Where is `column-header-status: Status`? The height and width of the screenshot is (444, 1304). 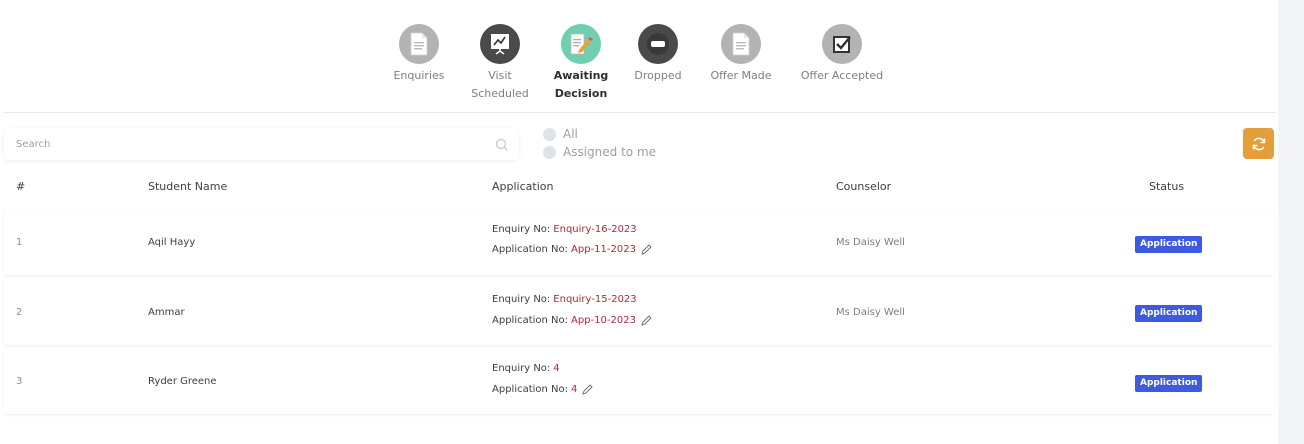
column-header-status: Status is located at coordinates (1167, 186).